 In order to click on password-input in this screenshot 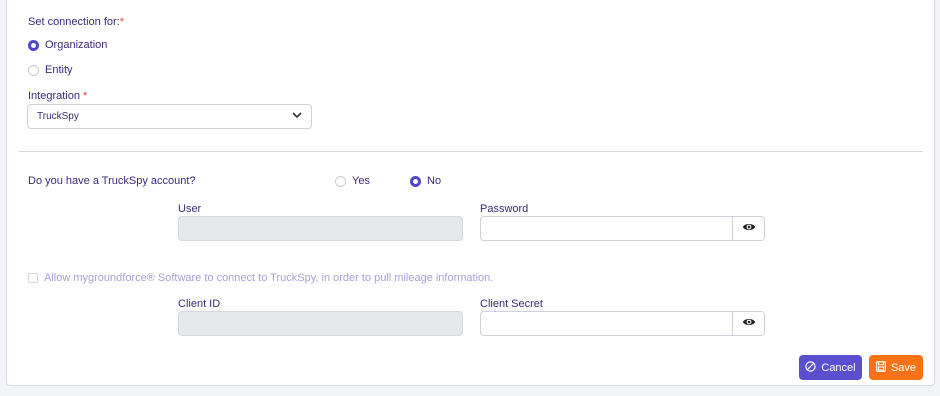, I will do `click(606, 228)`.